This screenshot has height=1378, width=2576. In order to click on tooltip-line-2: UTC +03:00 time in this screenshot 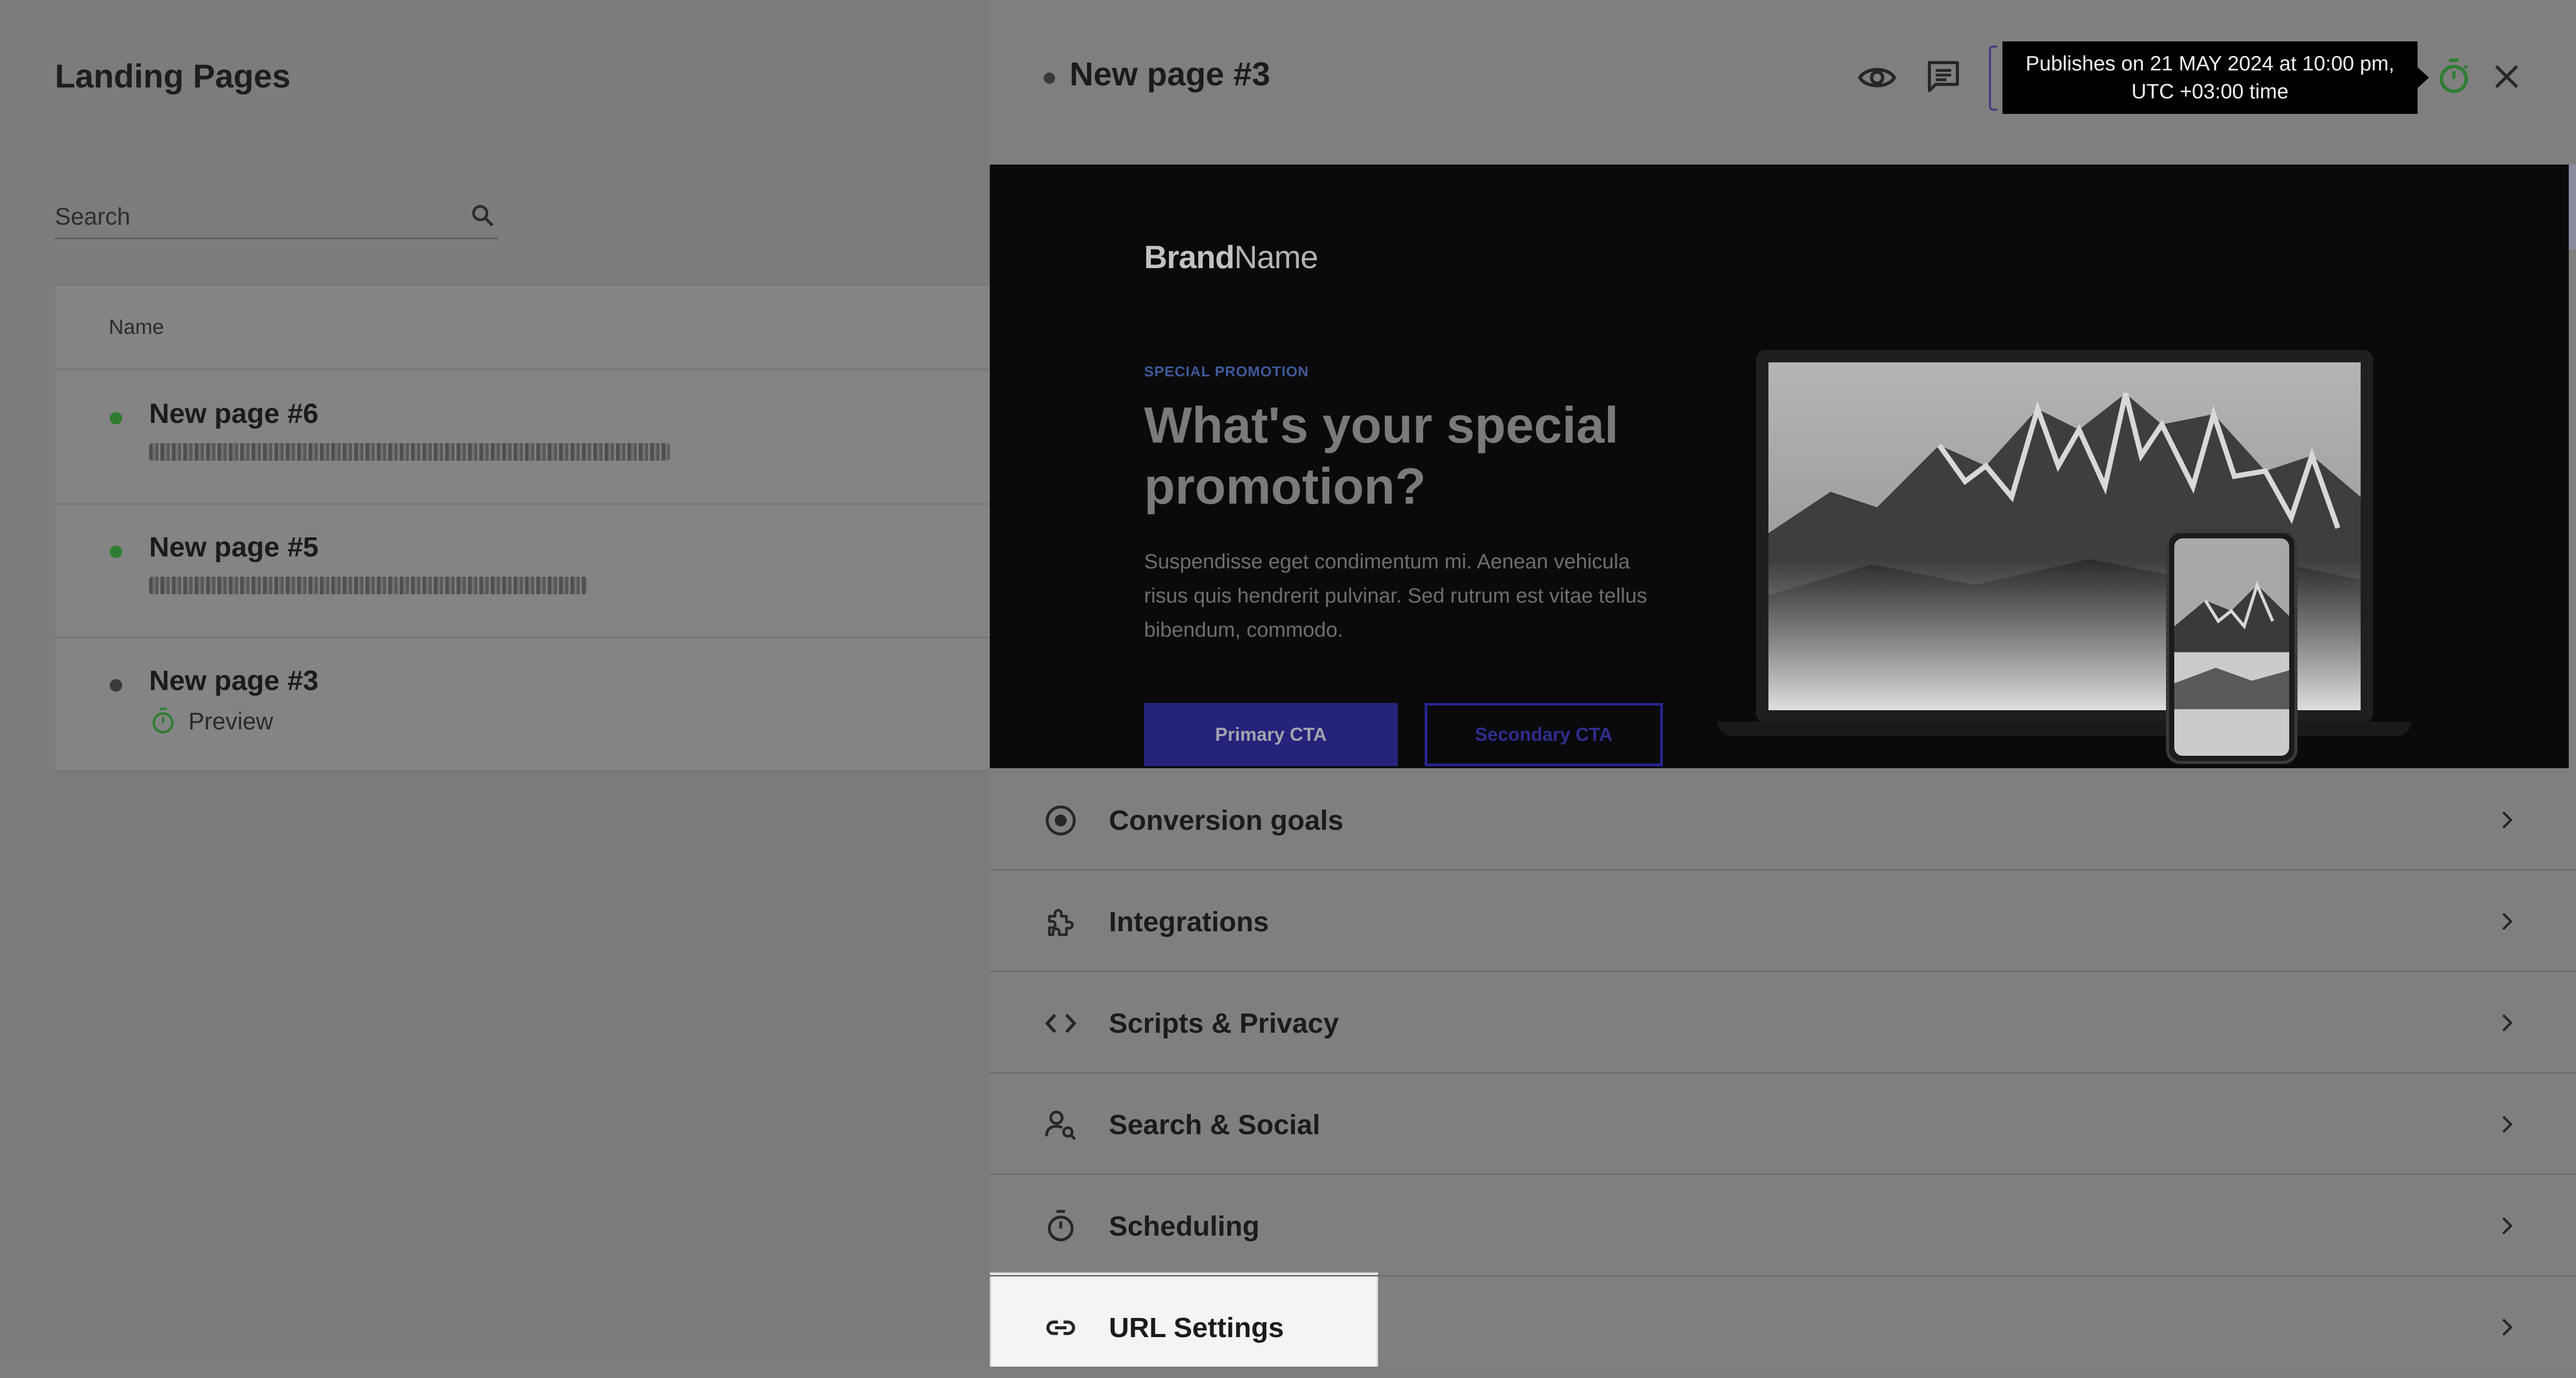, I will do `click(2210, 91)`.